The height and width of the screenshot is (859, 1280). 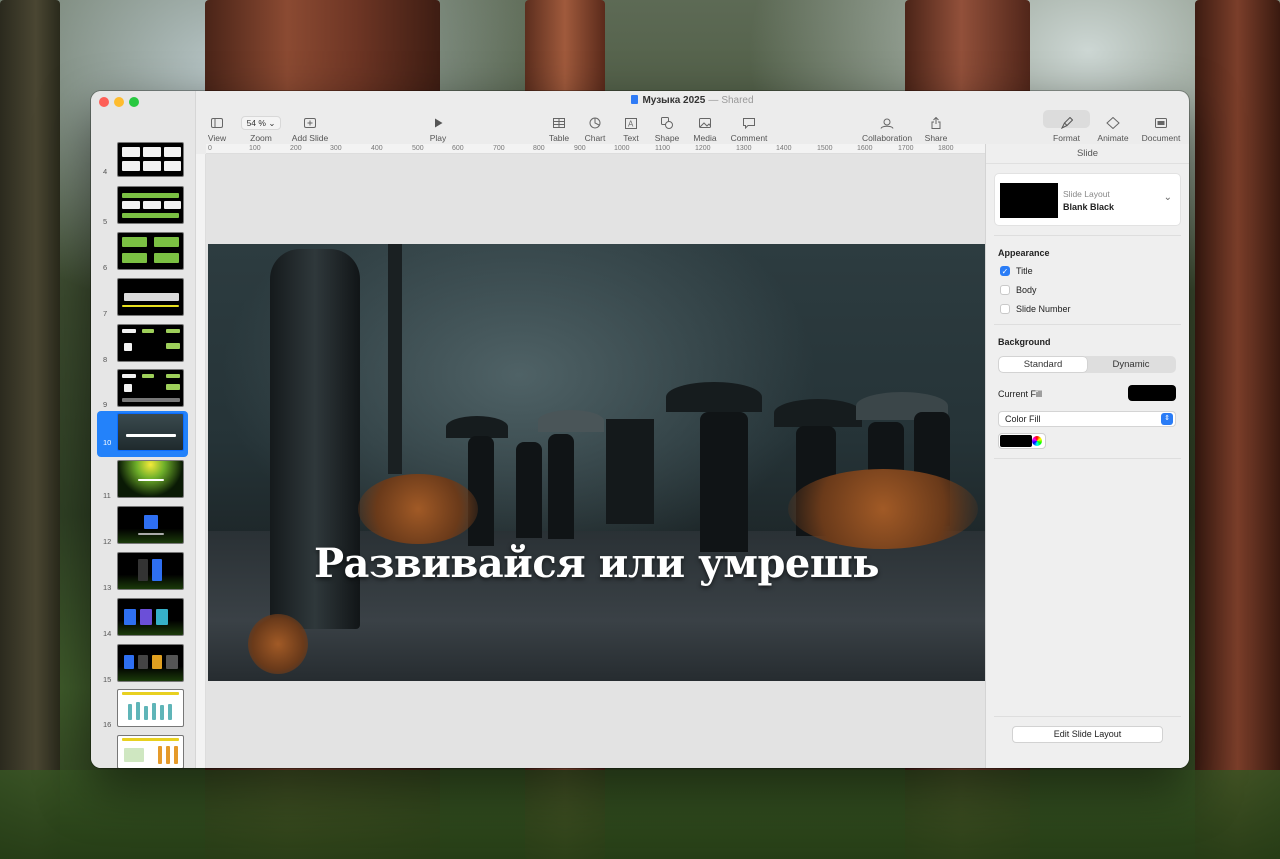 What do you see at coordinates (143, 666) in the screenshot?
I see `slide-thumbnail: 15` at bounding box center [143, 666].